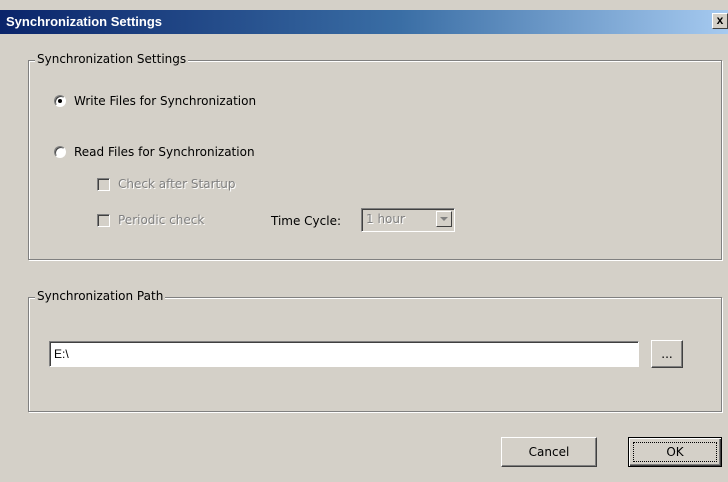 This screenshot has width=728, height=482. I want to click on periodic-check-option: Periodic check, so click(150, 220).